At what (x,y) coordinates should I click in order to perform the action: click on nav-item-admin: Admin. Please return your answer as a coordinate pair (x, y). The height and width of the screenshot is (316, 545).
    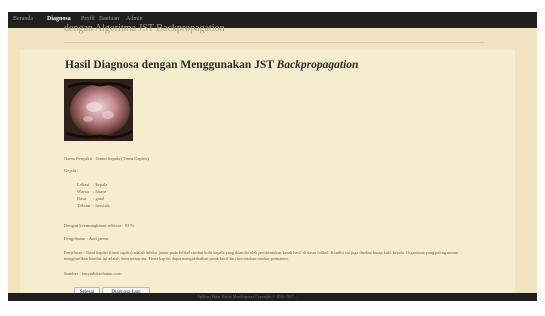
    Looking at the image, I should click on (134, 19).